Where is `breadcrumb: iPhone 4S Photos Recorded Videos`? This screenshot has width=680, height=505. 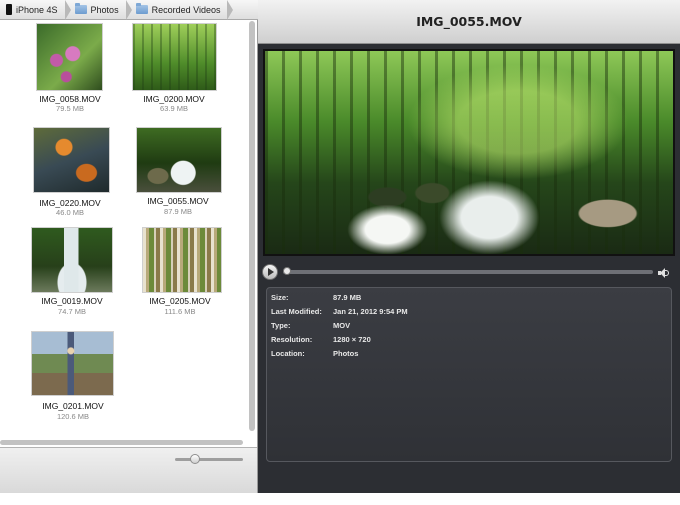 breadcrumb: iPhone 4S Photos Recorded Videos is located at coordinates (129, 10).